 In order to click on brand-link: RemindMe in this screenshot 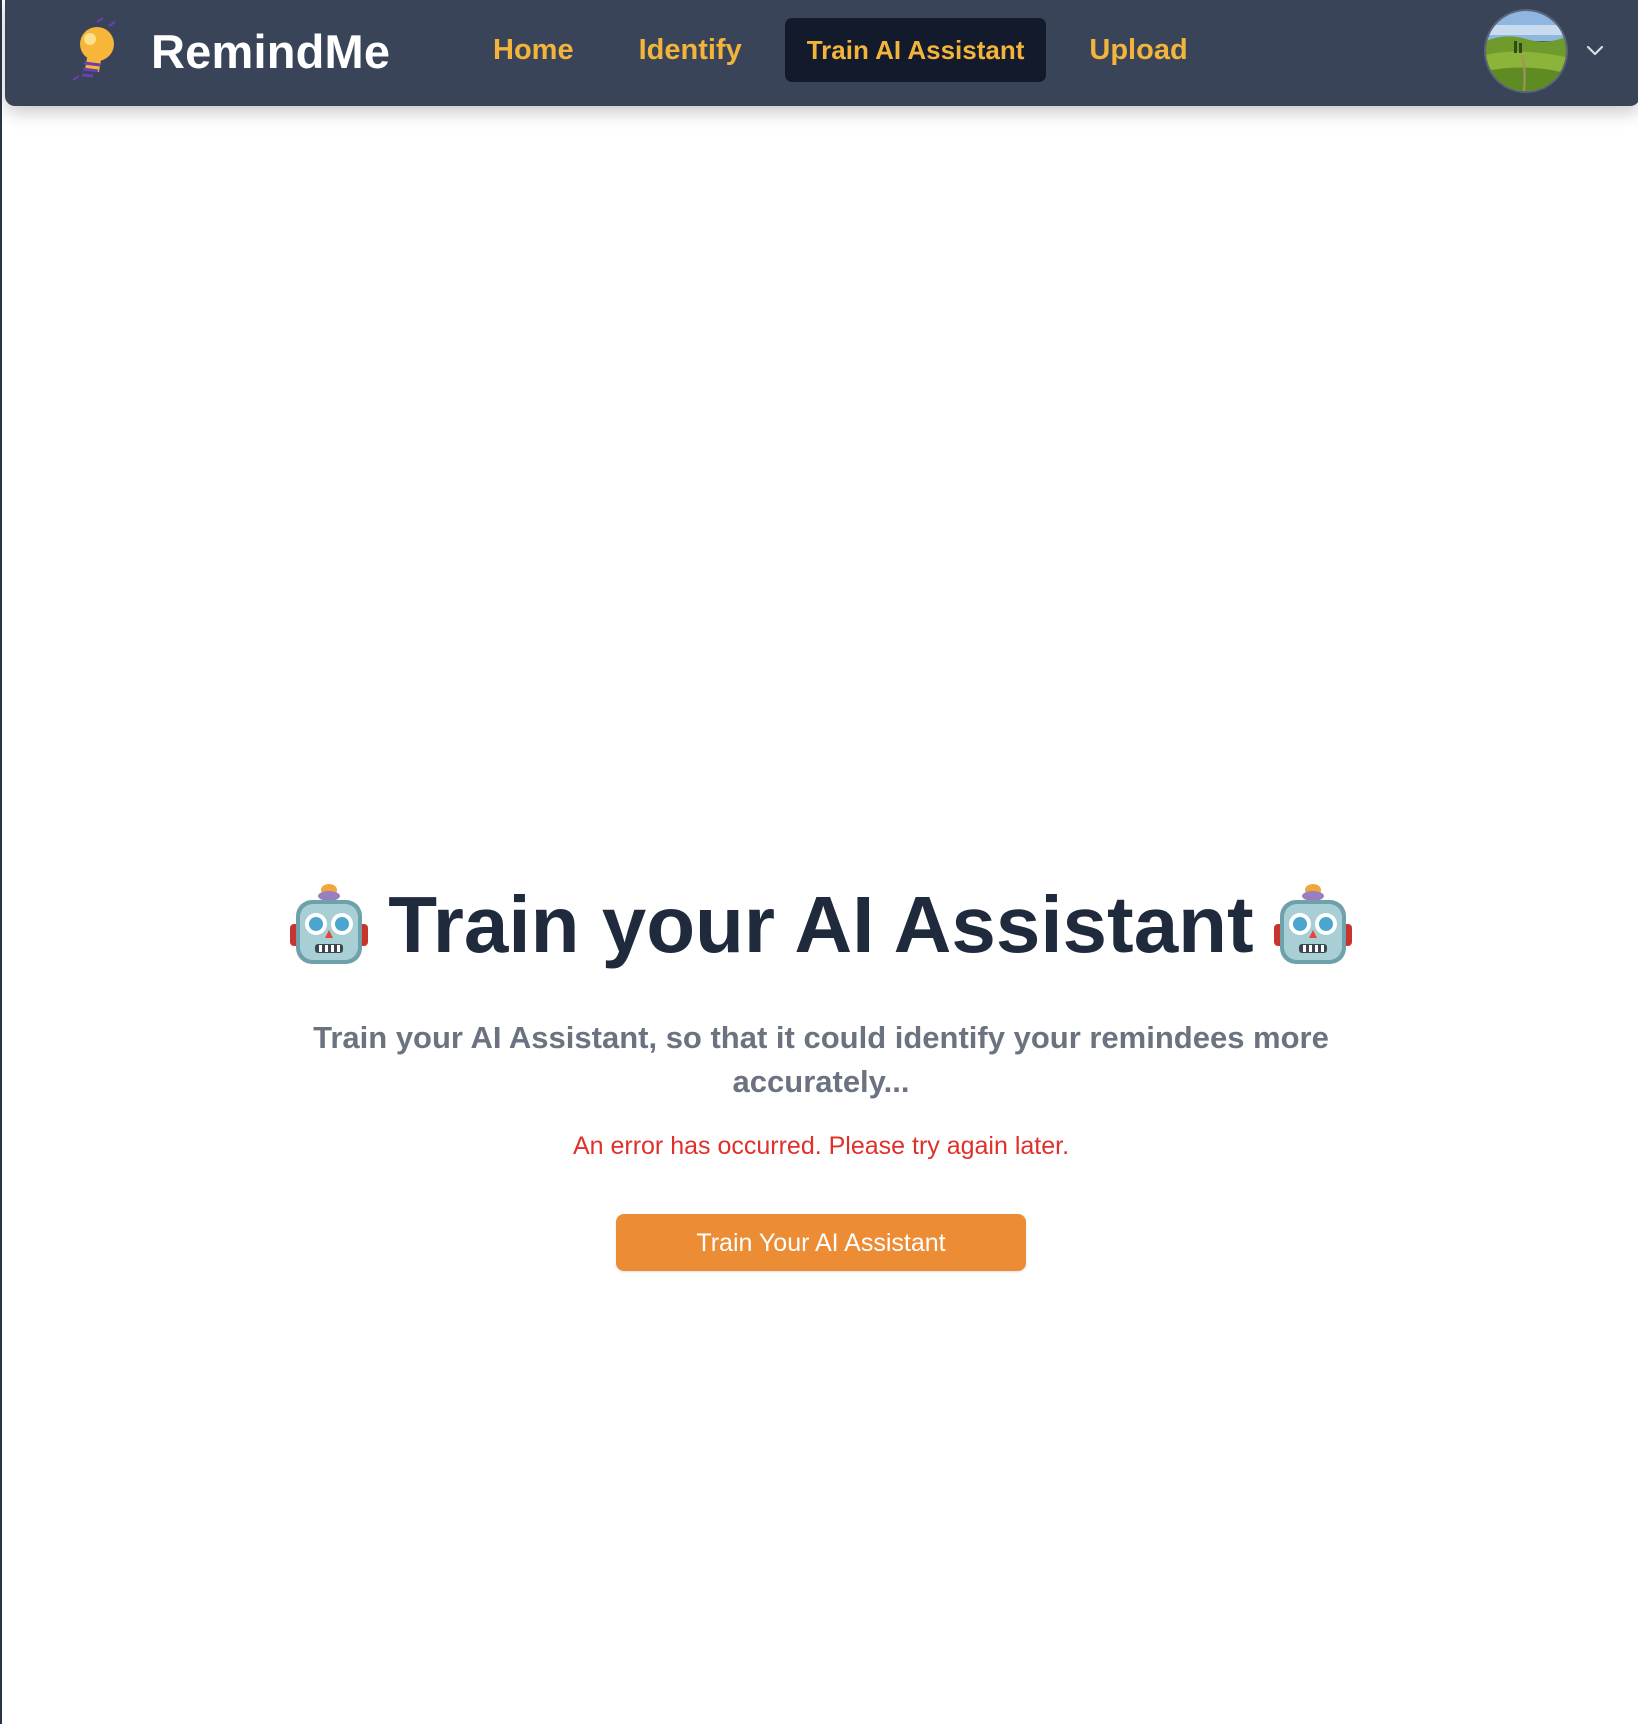, I will do `click(226, 51)`.